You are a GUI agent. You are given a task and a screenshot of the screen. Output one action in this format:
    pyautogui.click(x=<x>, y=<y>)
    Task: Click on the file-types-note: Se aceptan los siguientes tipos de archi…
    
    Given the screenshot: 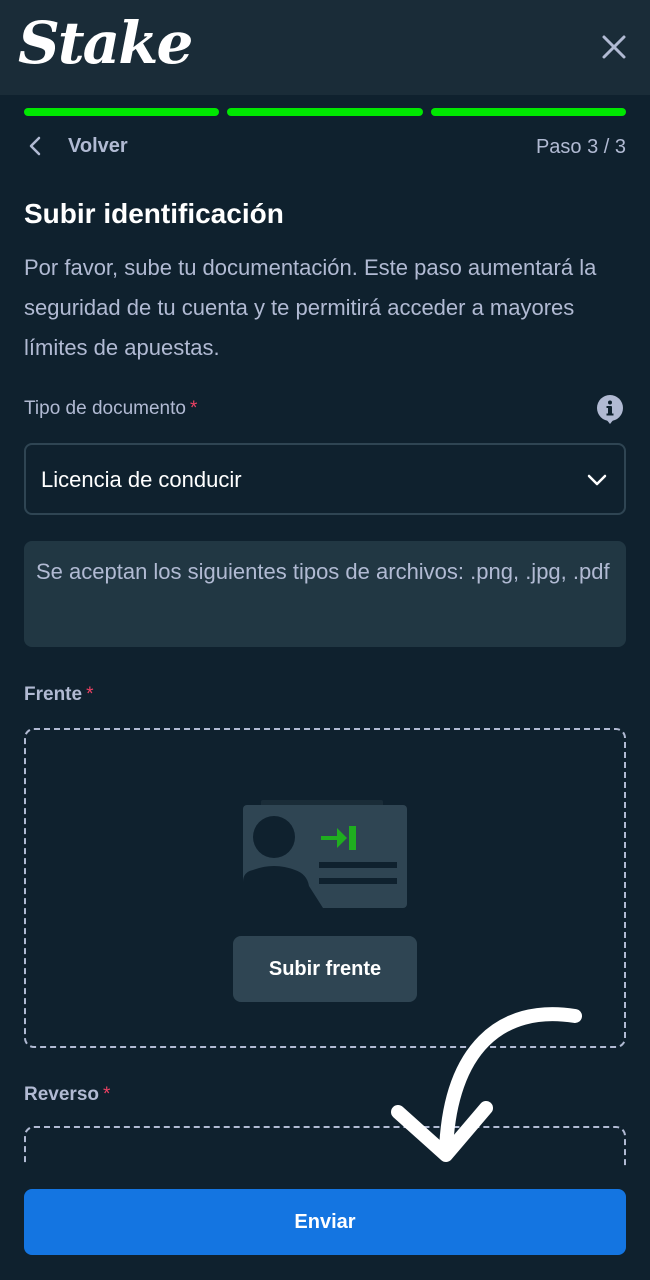 What is the action you would take?
    pyautogui.click(x=325, y=594)
    